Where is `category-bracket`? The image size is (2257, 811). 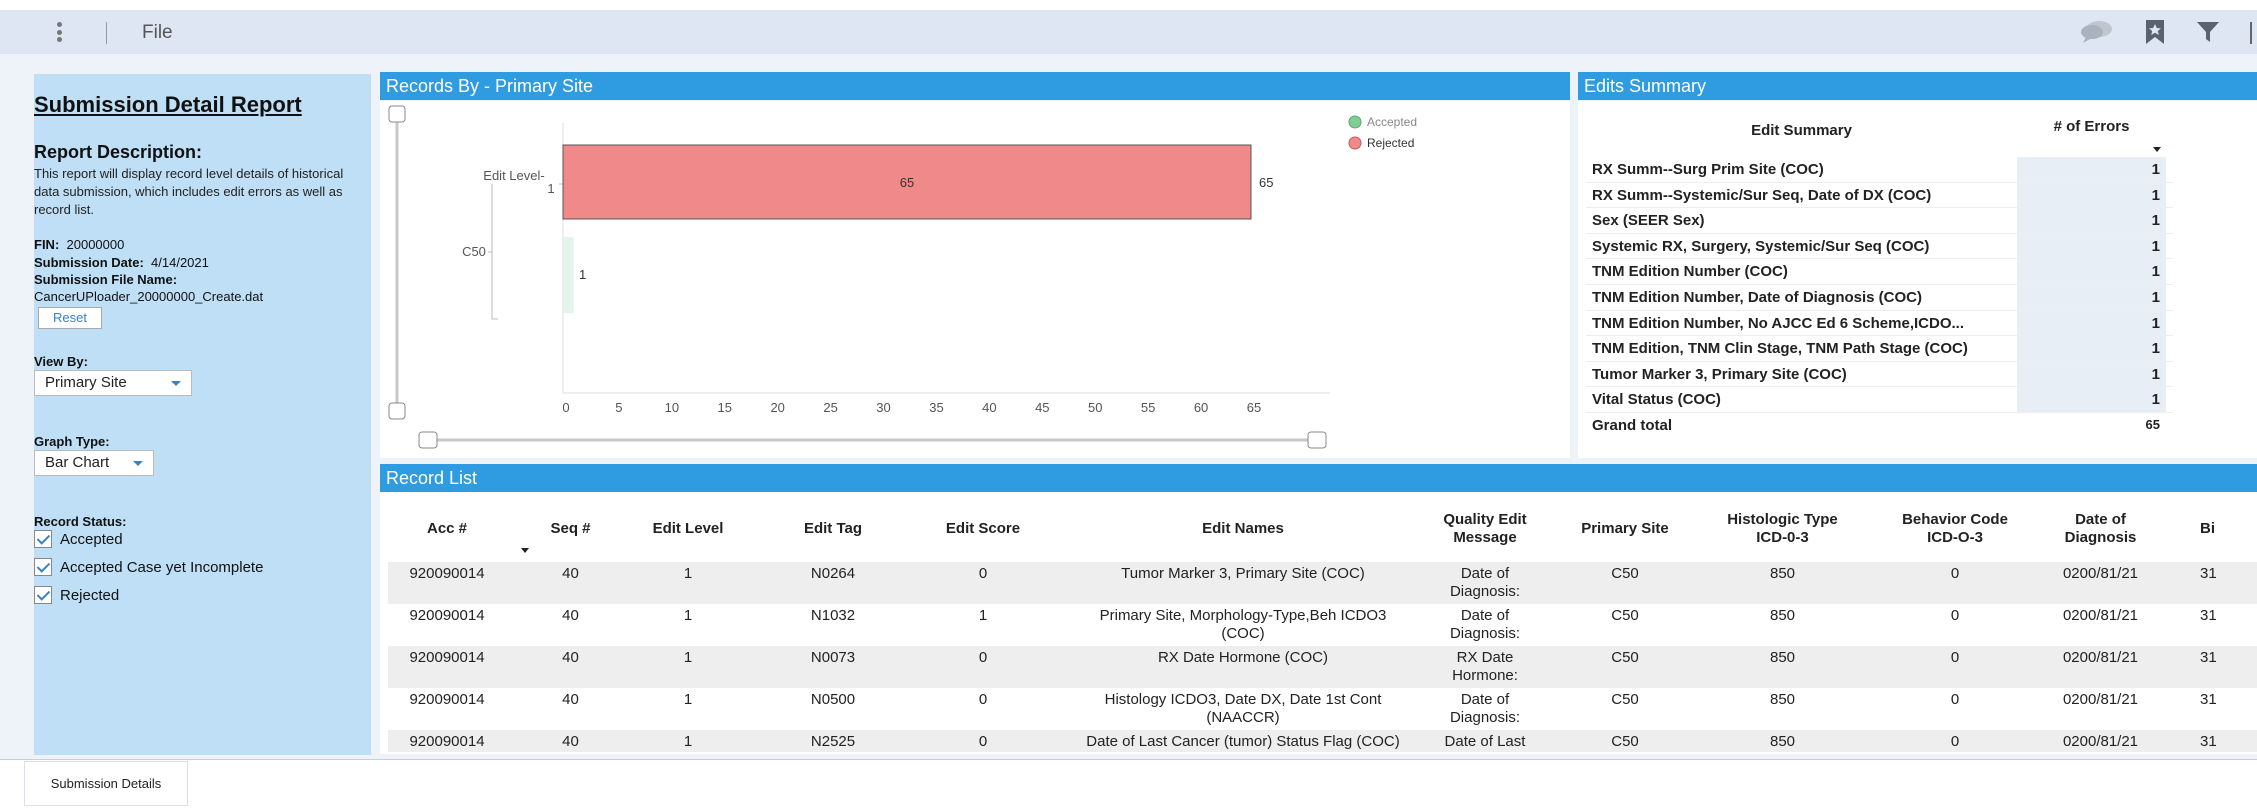
category-bracket is located at coordinates (493, 252).